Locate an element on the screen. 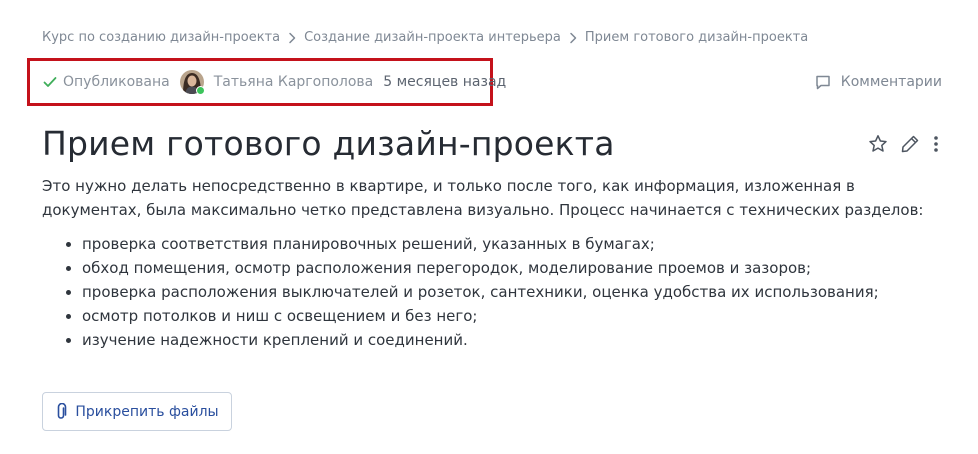 This screenshot has height=454, width=978. online-indicator is located at coordinates (200, 90).